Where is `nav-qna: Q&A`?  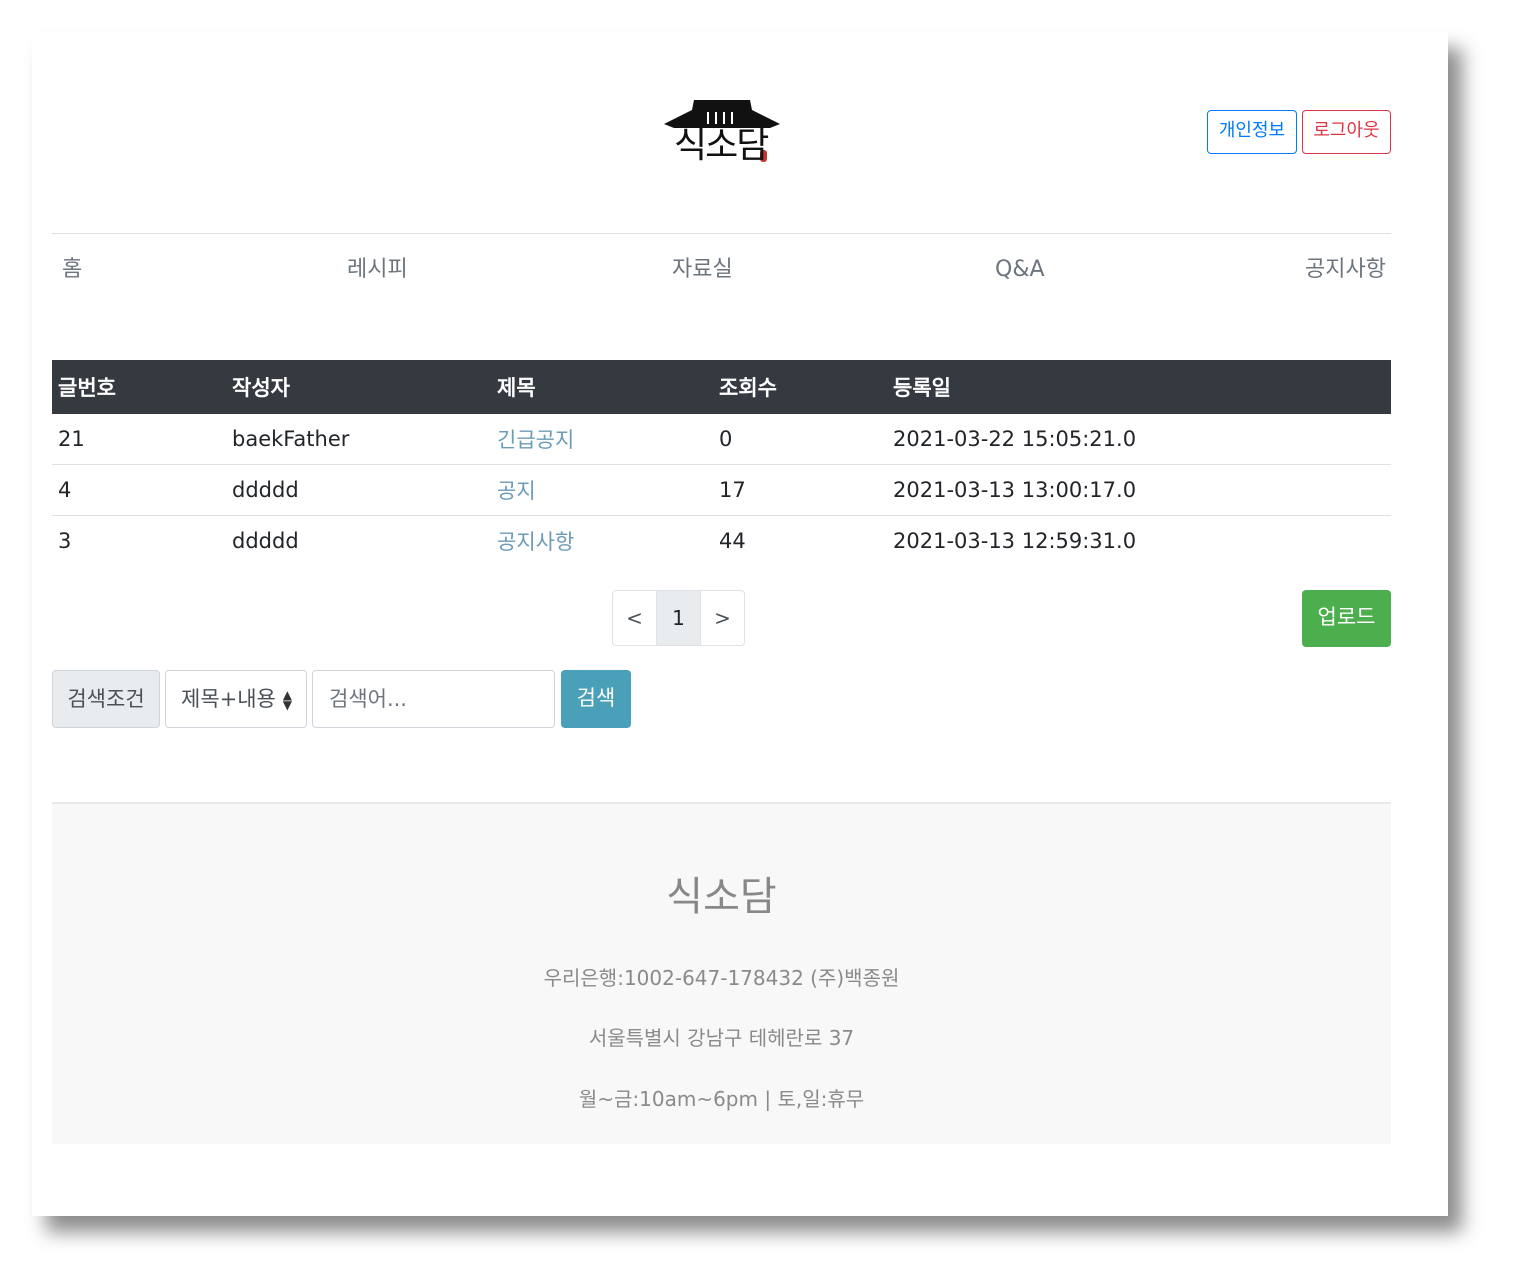 nav-qna: Q&A is located at coordinates (1020, 270).